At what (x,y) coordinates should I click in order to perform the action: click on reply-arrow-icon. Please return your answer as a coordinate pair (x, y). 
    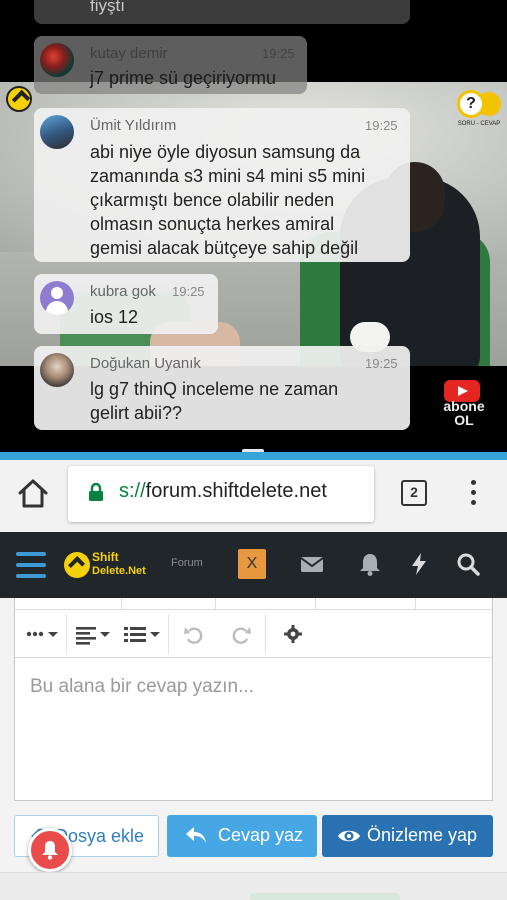
    Looking at the image, I should click on (196, 835).